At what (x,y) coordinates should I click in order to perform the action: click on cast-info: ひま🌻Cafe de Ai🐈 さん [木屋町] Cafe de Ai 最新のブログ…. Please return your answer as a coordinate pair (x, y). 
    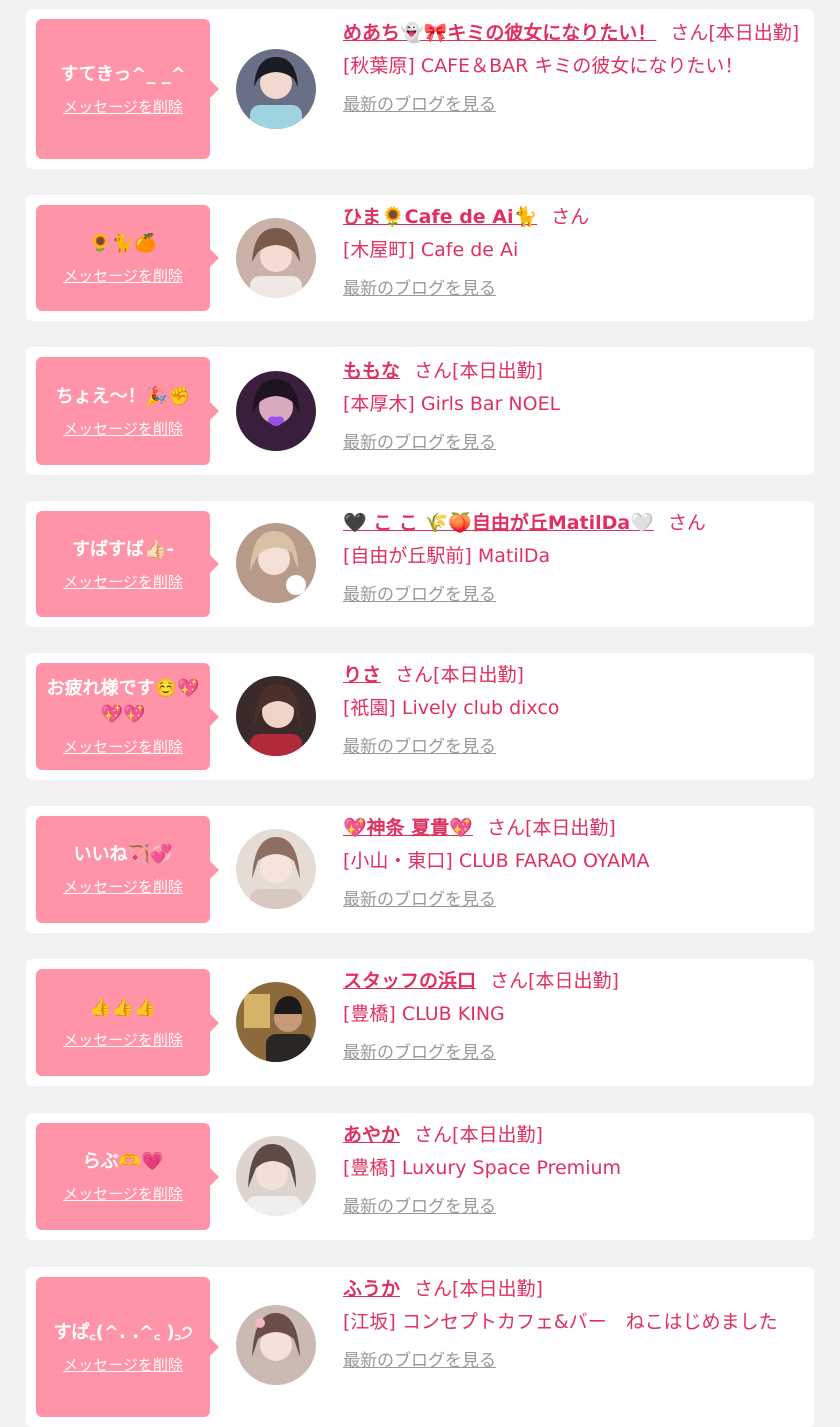
    Looking at the image, I should click on (571, 253).